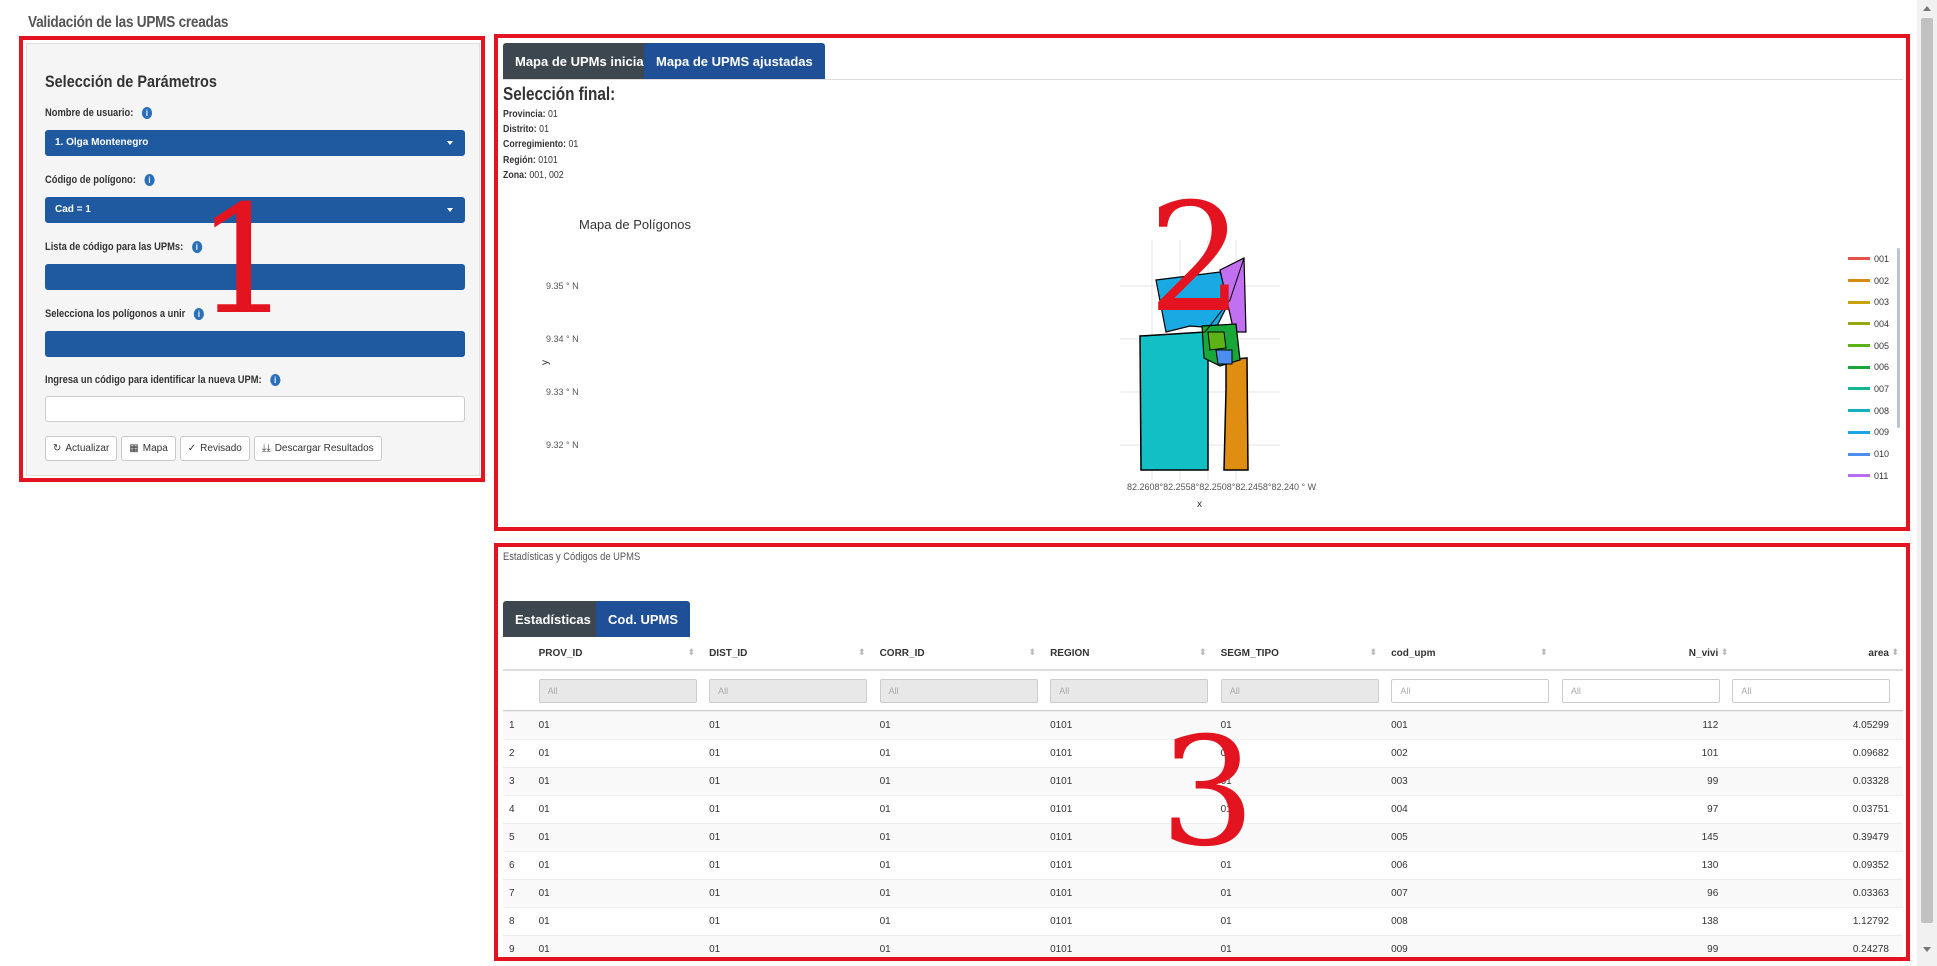 The height and width of the screenshot is (966, 1937). What do you see at coordinates (128, 22) in the screenshot?
I see `app-title: Validación de las UPMS creadas` at bounding box center [128, 22].